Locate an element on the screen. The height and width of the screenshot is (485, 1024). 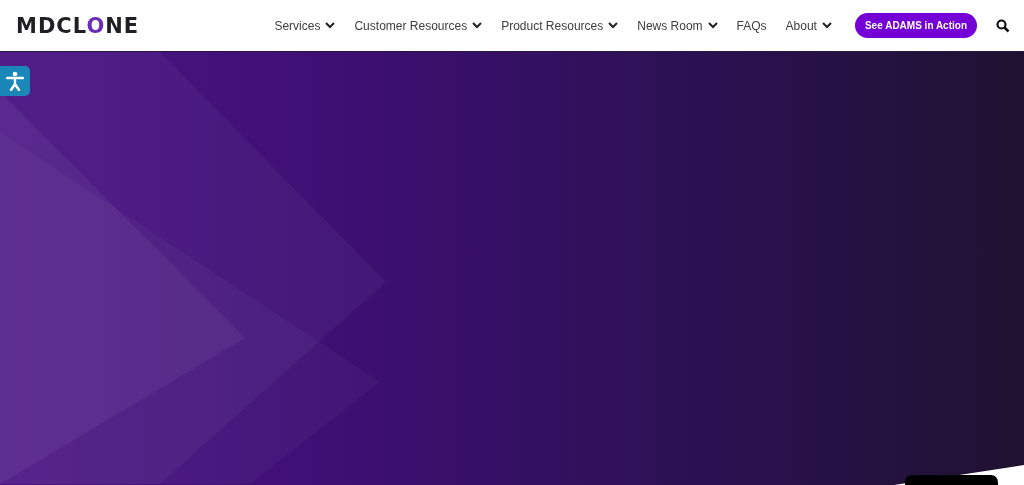
nav-link: News Room is located at coordinates (677, 25).